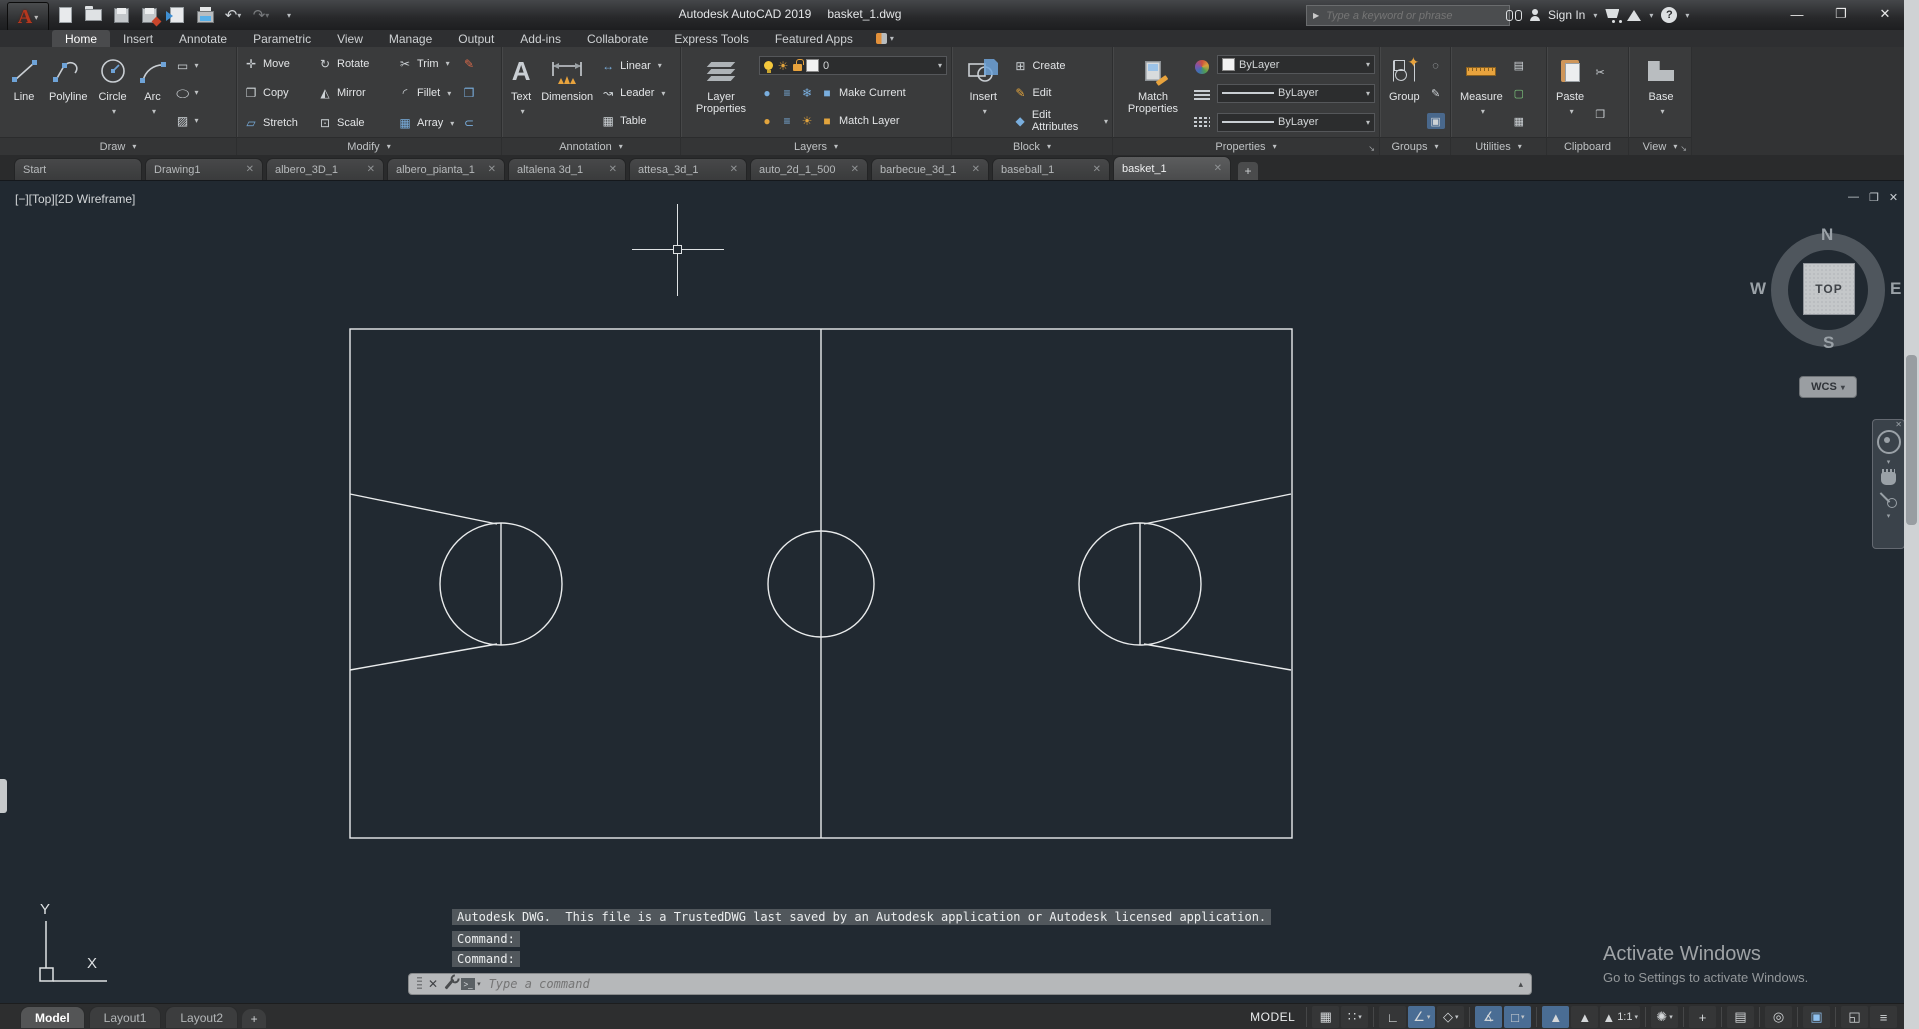  Describe the element at coordinates (1415, 146) in the screenshot. I see `panel-label-groups: Groups` at that location.